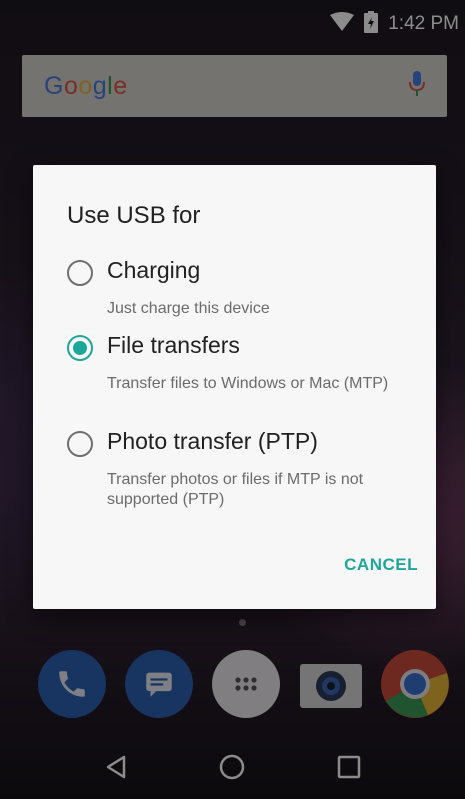 The image size is (465, 799). What do you see at coordinates (173, 345) in the screenshot?
I see `option-label: File transfers` at bounding box center [173, 345].